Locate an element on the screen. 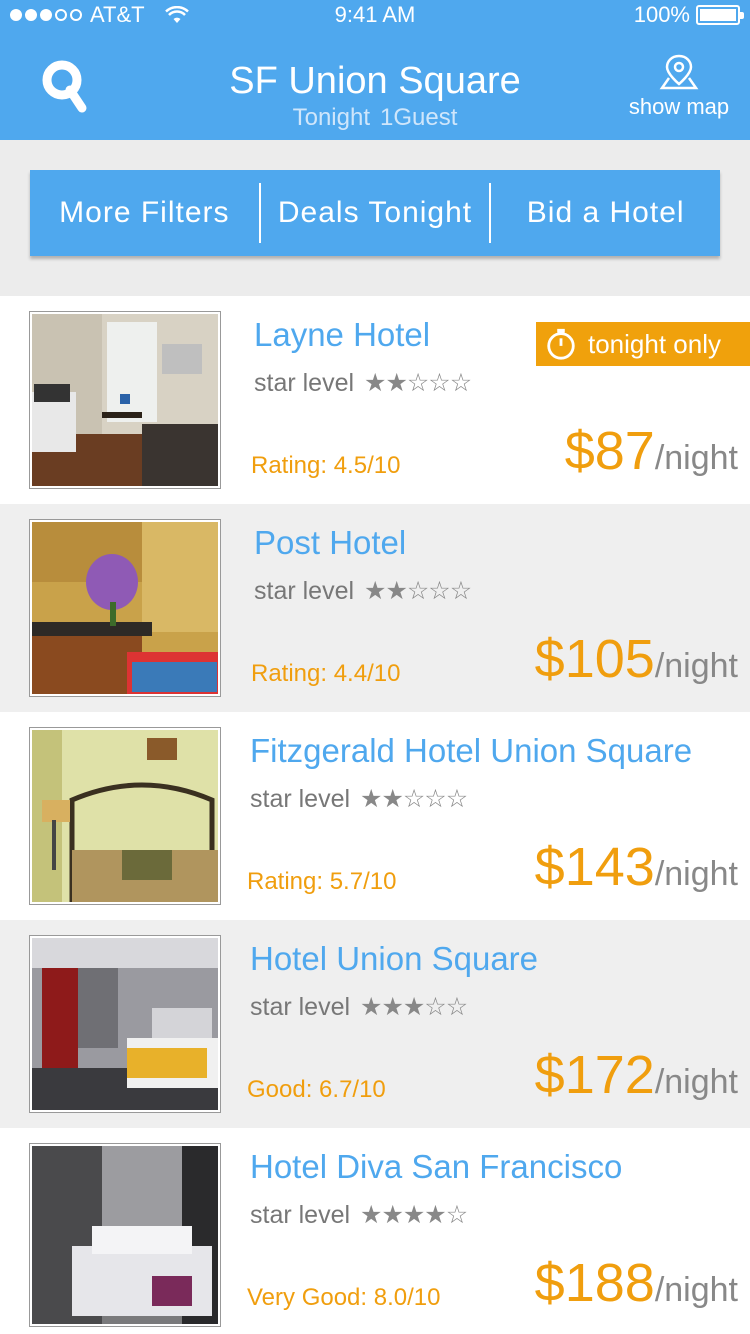 This screenshot has height=1334, width=750. stopwatch-icon is located at coordinates (561, 344).